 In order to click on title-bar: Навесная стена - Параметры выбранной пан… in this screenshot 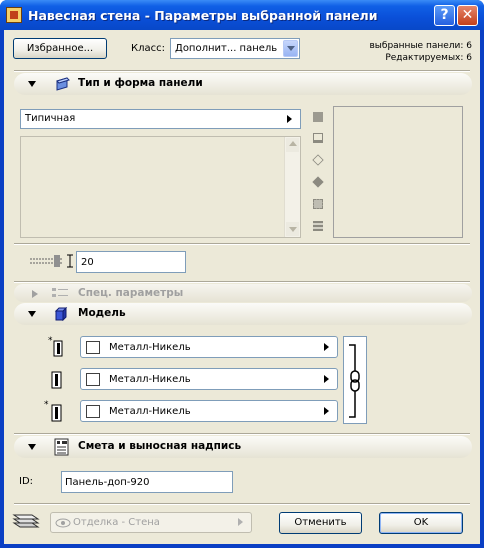, I will do `click(242, 15)`.